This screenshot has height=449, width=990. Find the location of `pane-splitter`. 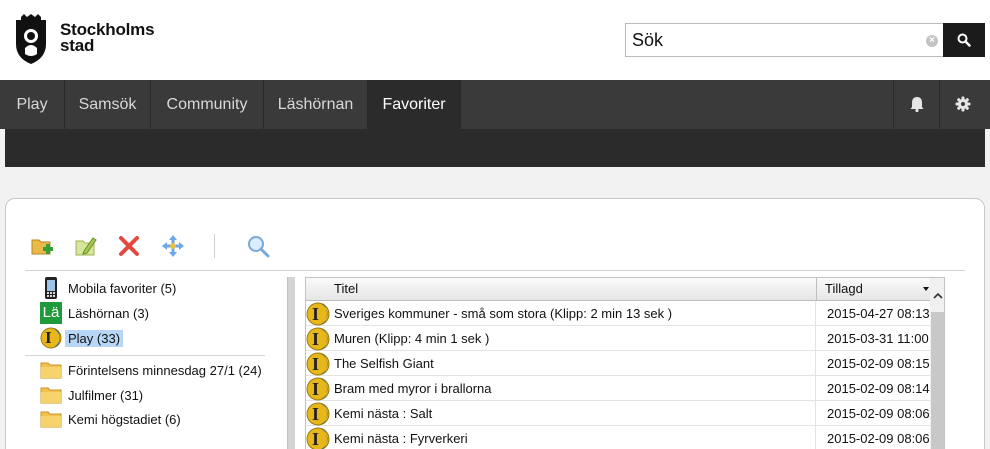

pane-splitter is located at coordinates (291, 363).